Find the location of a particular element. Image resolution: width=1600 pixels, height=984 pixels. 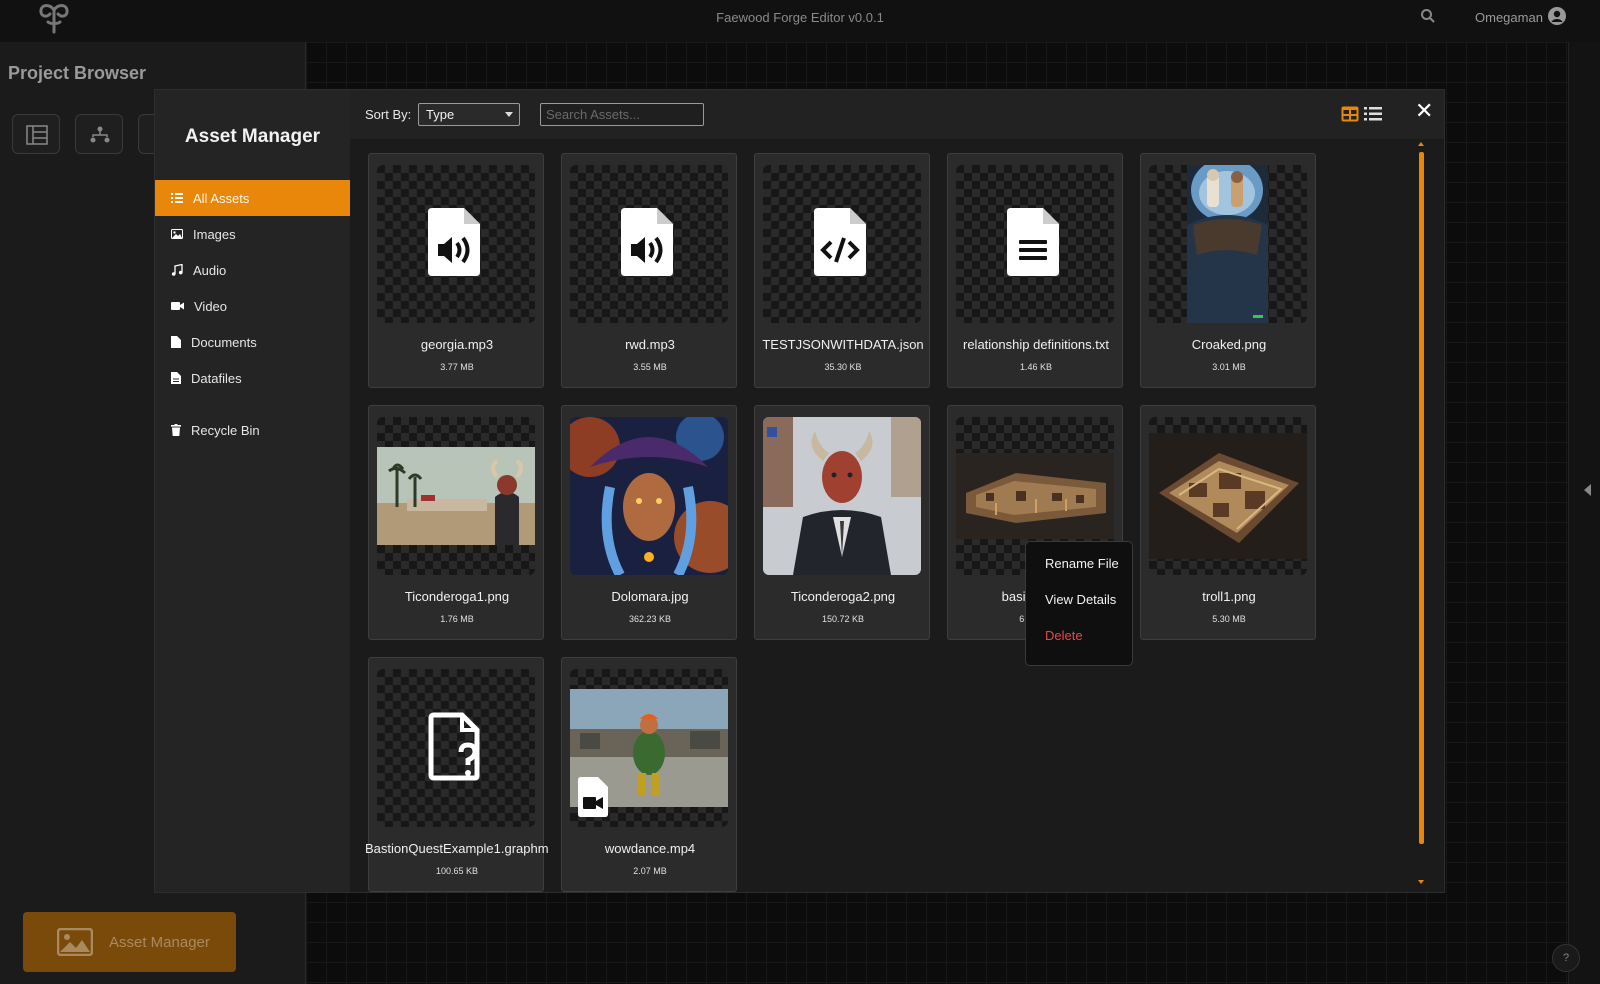

asset-name: rwd.mp3 is located at coordinates (650, 344).